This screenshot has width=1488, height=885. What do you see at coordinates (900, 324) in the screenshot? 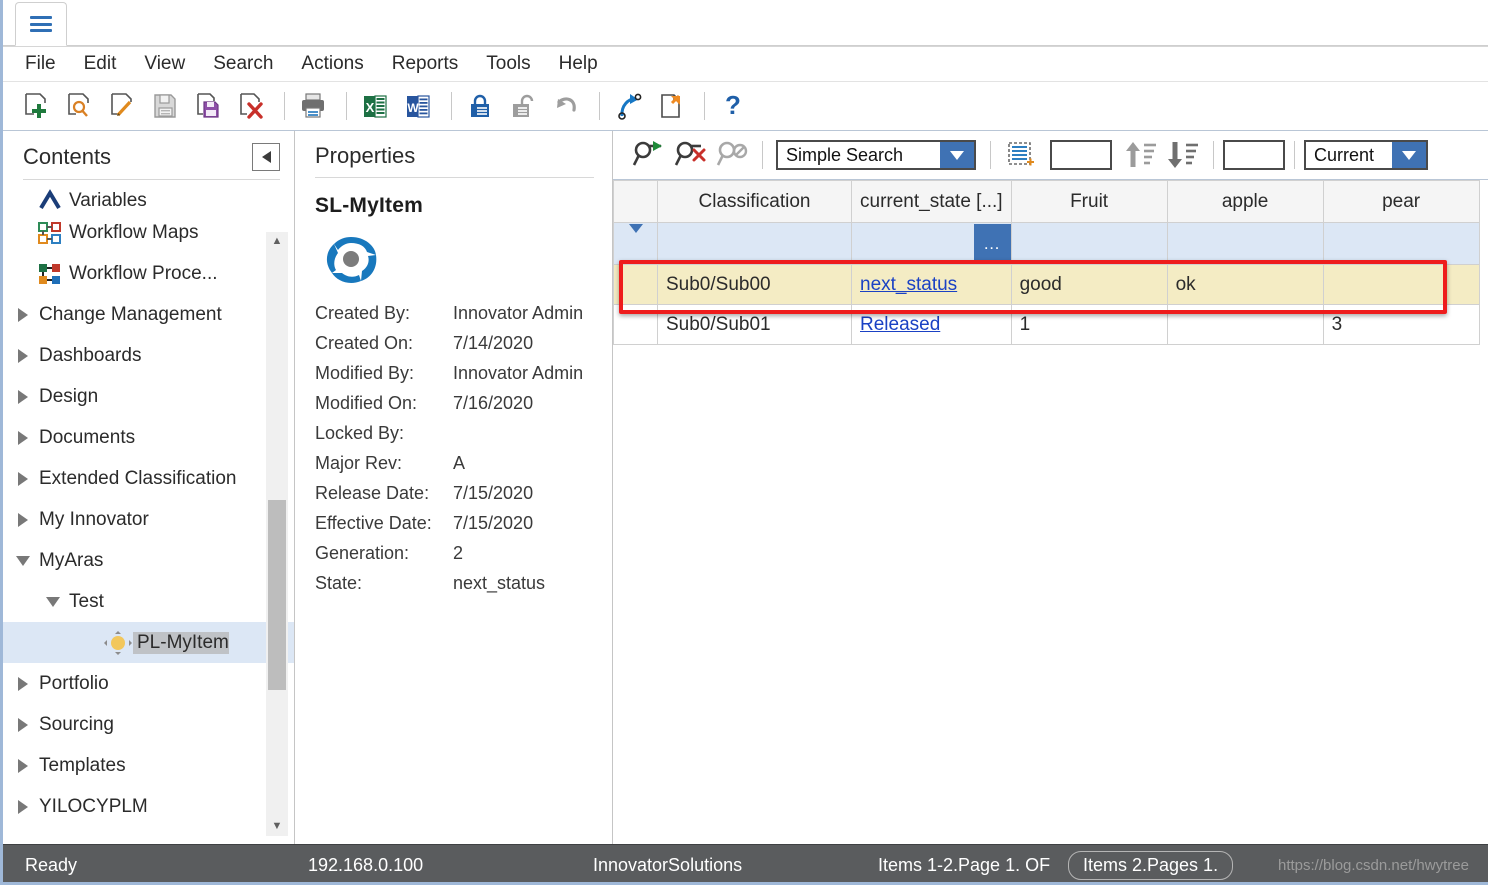
I see `state-link: Released` at bounding box center [900, 324].